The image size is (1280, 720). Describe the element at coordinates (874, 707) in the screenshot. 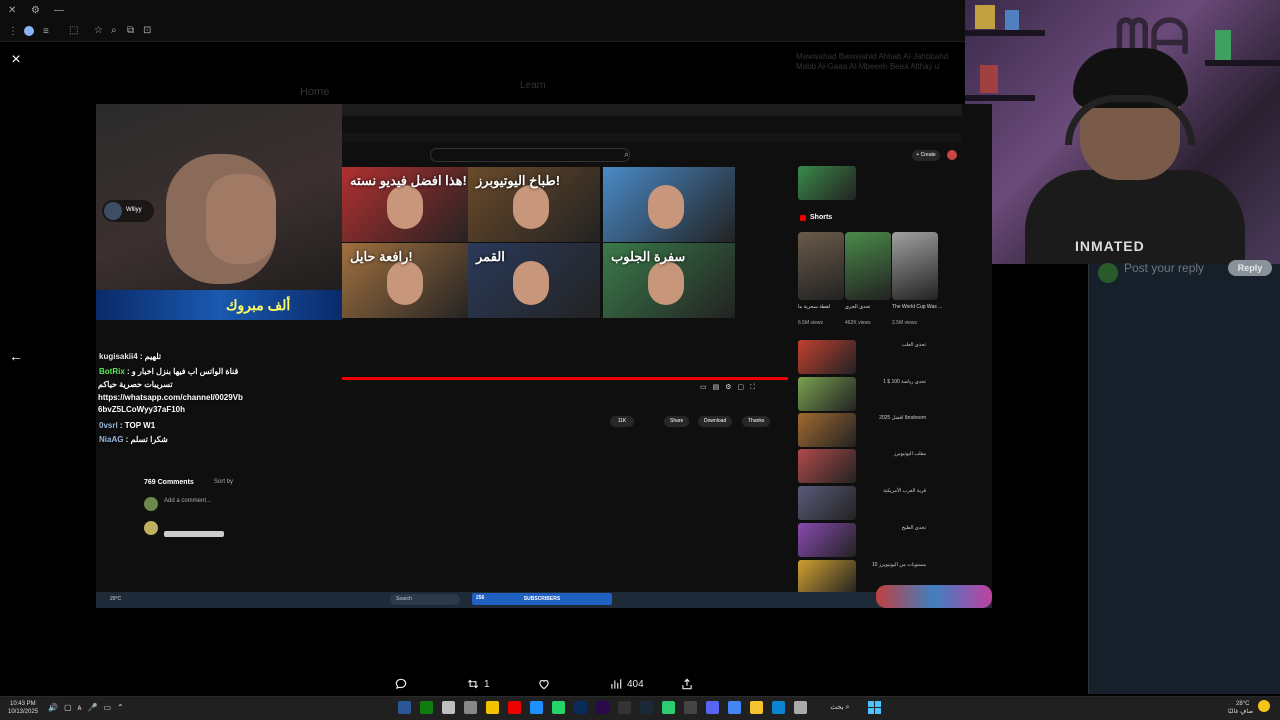

I see `start-button` at that location.